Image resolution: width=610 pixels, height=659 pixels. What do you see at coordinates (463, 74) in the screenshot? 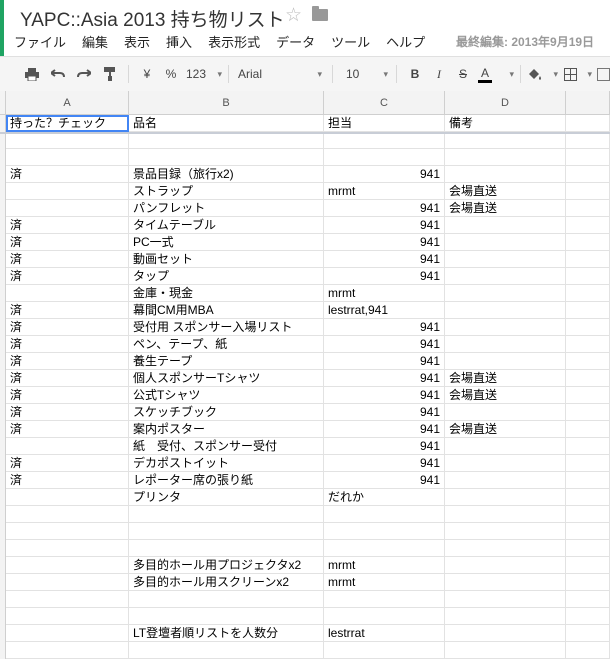
I see `strikethrough-button: S` at bounding box center [463, 74].